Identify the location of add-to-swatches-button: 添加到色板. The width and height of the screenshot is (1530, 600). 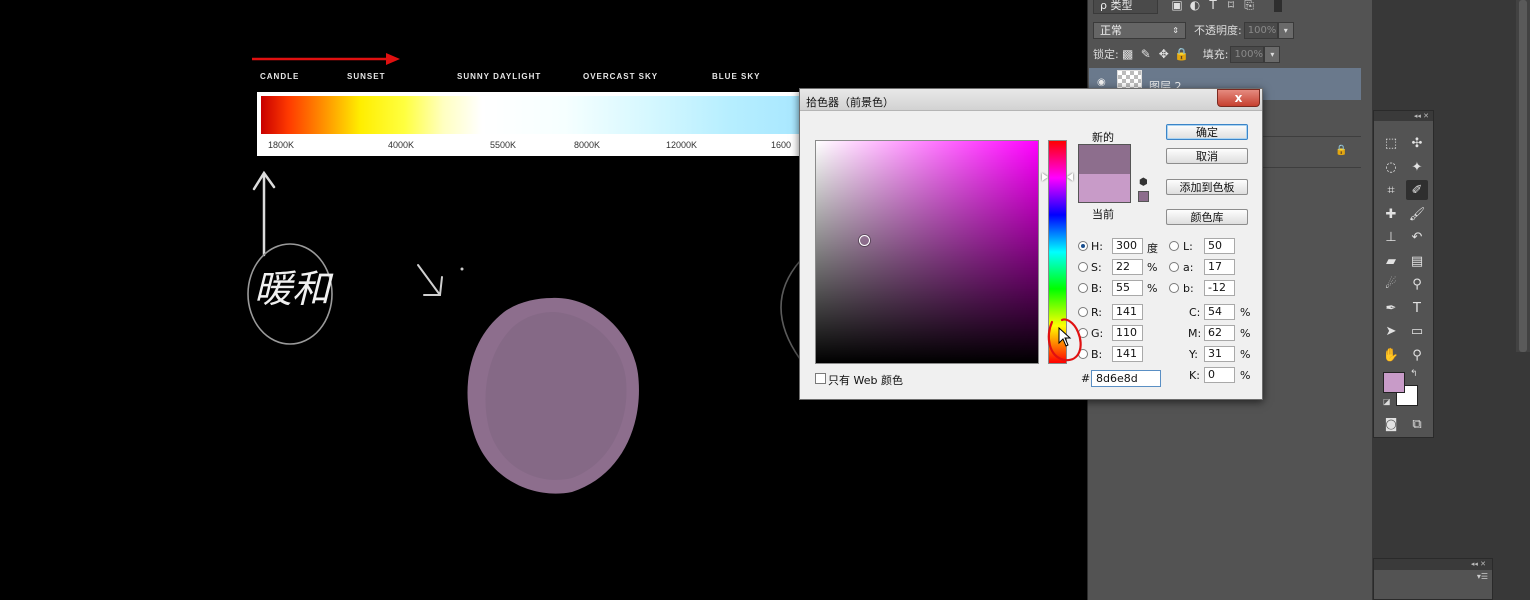
(1207, 187).